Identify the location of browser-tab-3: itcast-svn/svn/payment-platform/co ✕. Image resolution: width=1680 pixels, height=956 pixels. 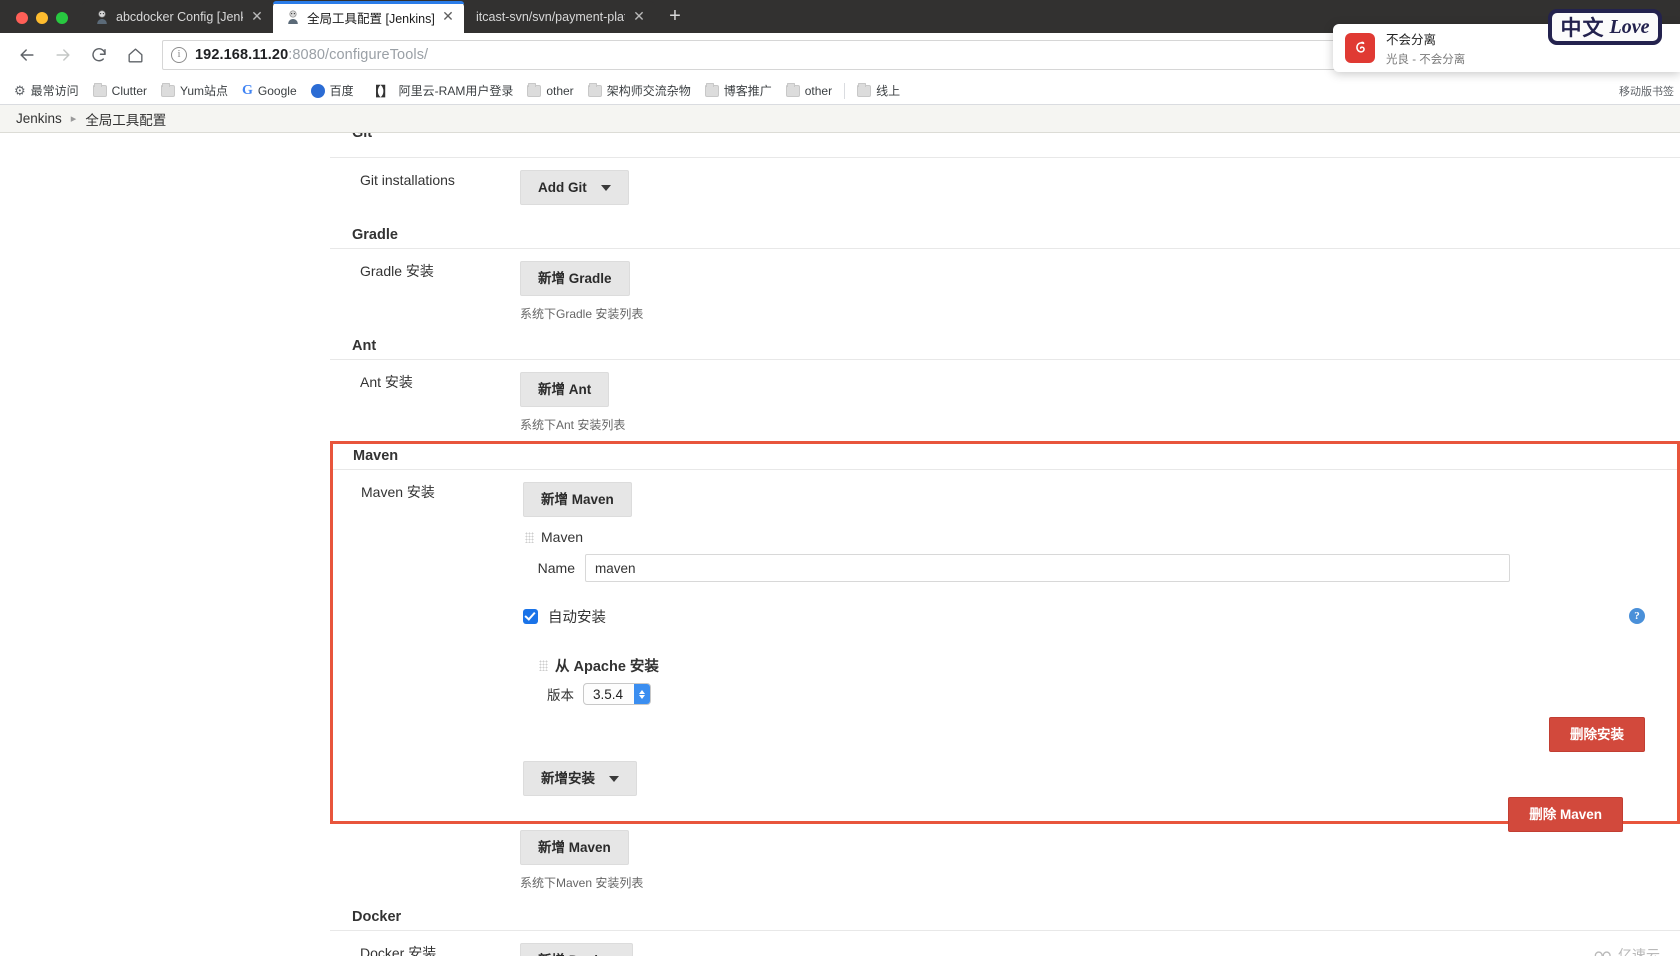
(559, 17).